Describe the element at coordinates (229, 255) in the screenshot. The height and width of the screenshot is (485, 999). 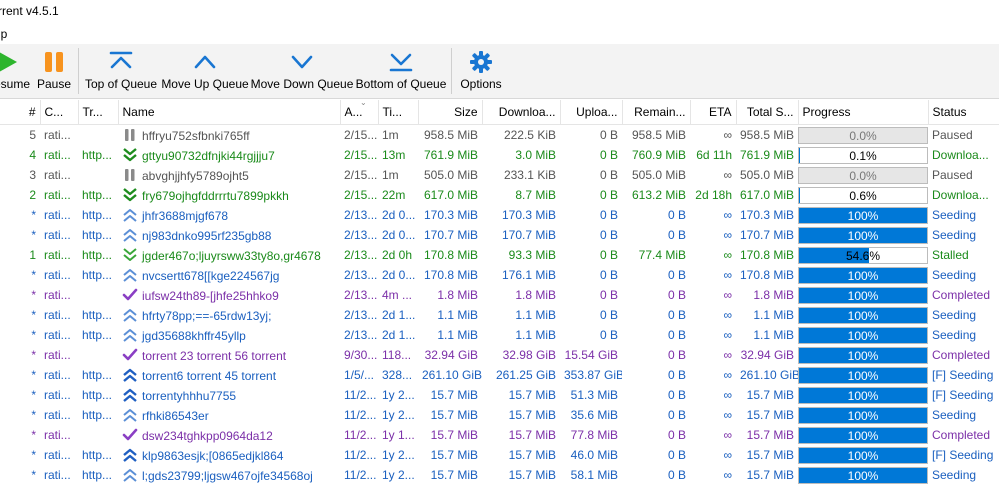
I see `row-name-cell: jgder467o;ljuyrsww33ty8o,gr4678` at that location.